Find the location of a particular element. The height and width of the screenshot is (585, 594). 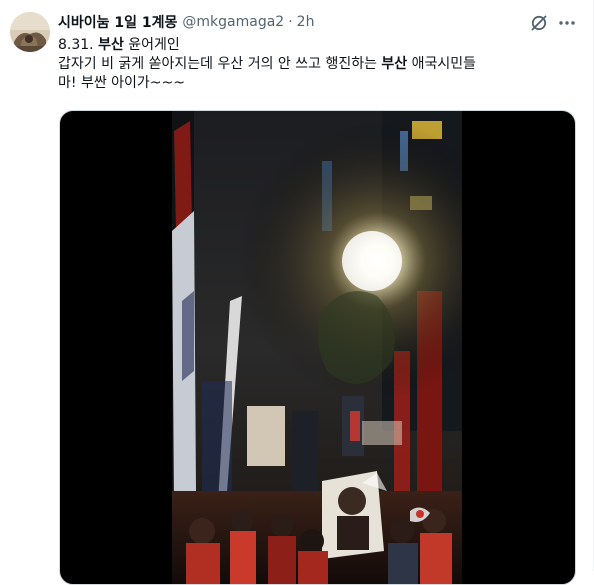

grok-icon-glyph is located at coordinates (539, 23).